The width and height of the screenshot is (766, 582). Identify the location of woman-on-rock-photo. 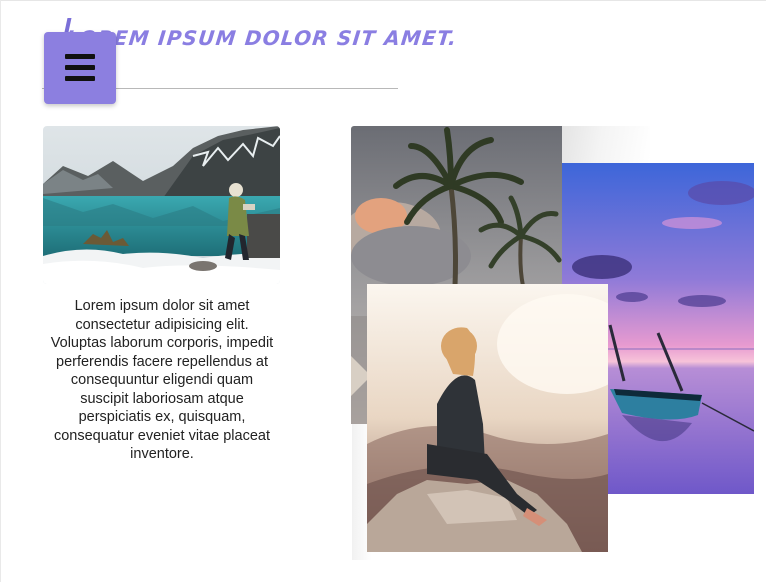
(487, 418).